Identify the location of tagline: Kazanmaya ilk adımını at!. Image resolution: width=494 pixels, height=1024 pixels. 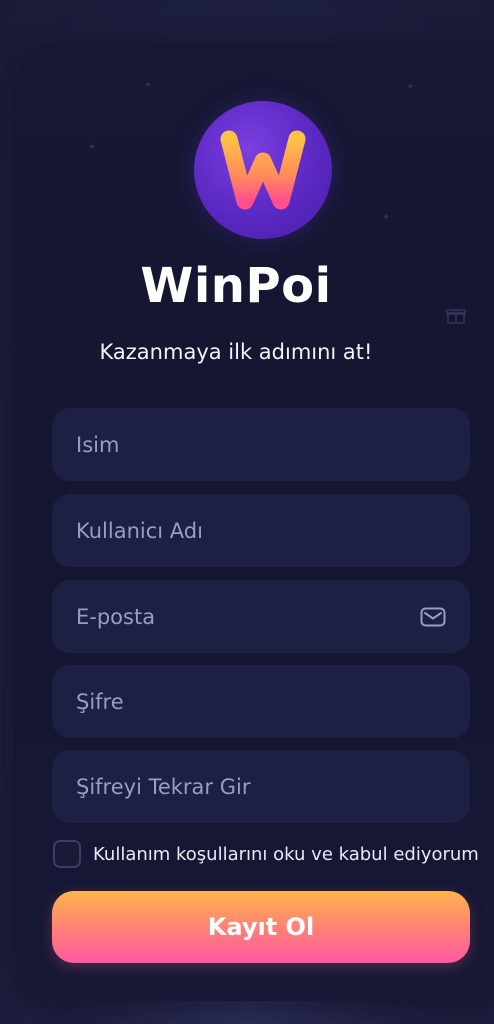
(236, 352).